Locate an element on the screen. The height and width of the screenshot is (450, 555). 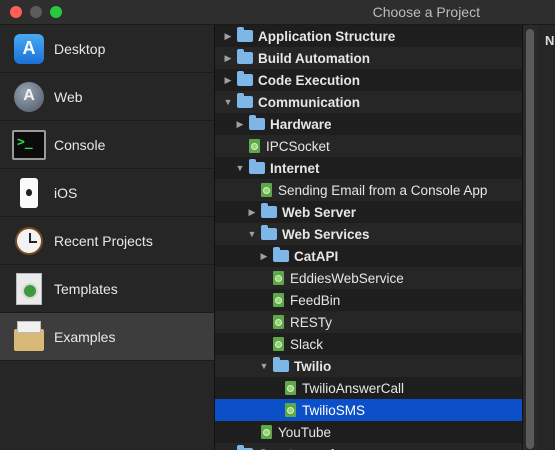
details-pane: N is located at coordinates (546, 237).